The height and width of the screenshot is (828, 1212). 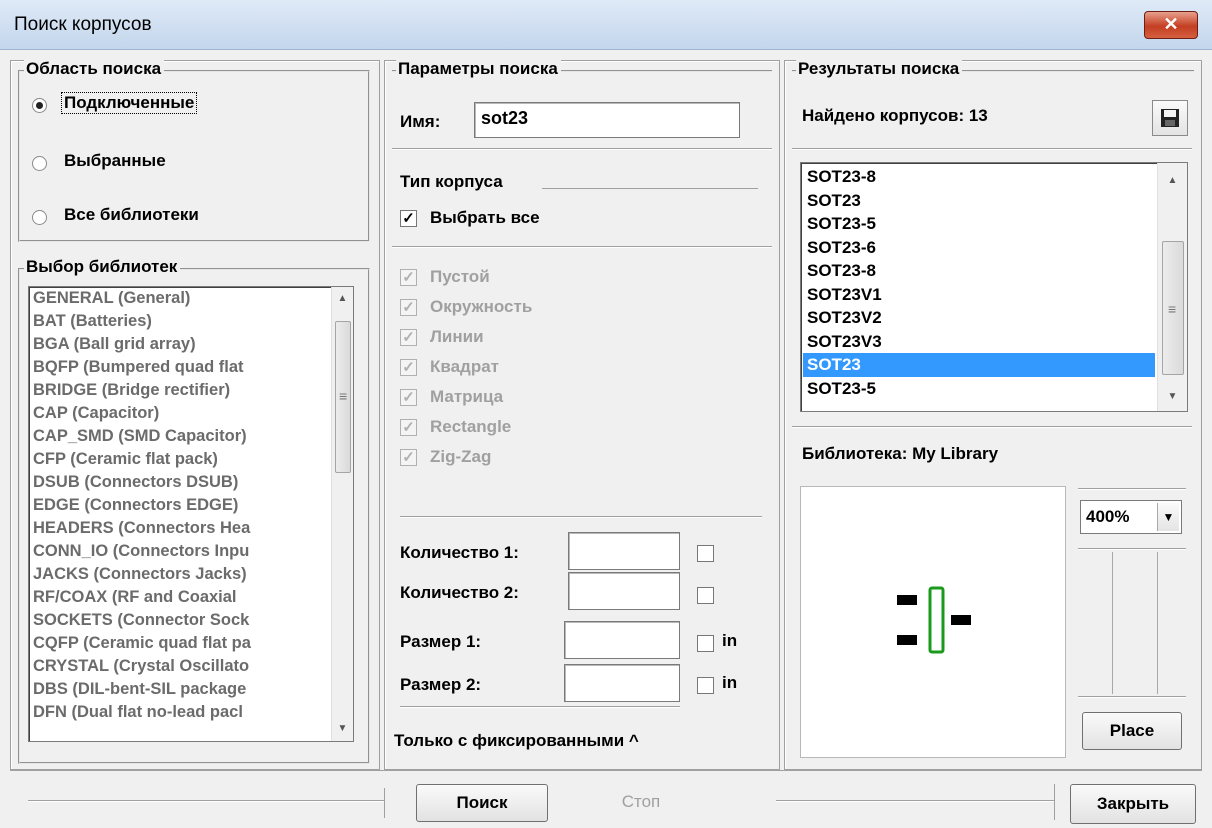 I want to click on type-rectangle-checkbox: ✓, so click(x=408, y=427).